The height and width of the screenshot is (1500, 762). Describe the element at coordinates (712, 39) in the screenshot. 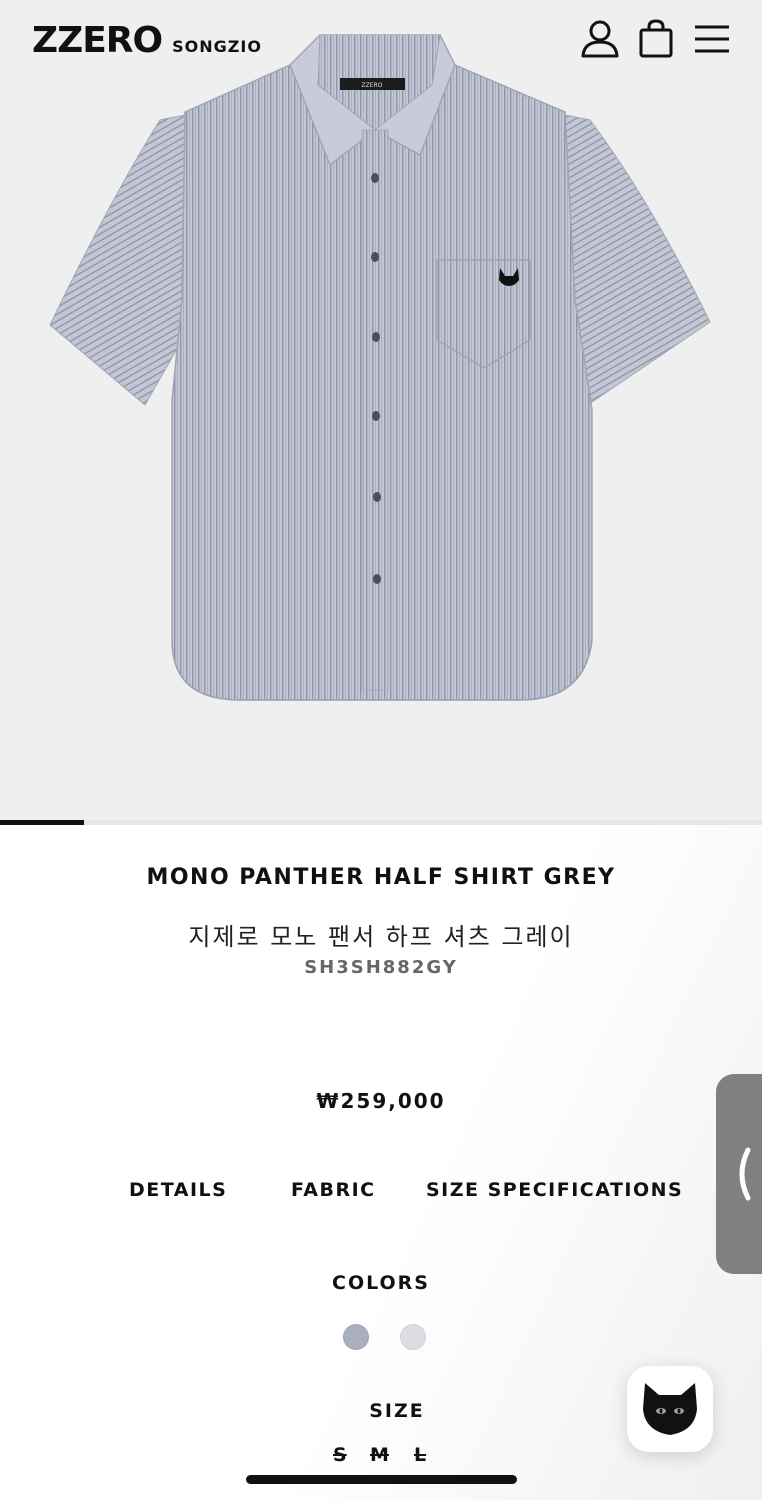

I see `hamburger-menu-icon` at that location.